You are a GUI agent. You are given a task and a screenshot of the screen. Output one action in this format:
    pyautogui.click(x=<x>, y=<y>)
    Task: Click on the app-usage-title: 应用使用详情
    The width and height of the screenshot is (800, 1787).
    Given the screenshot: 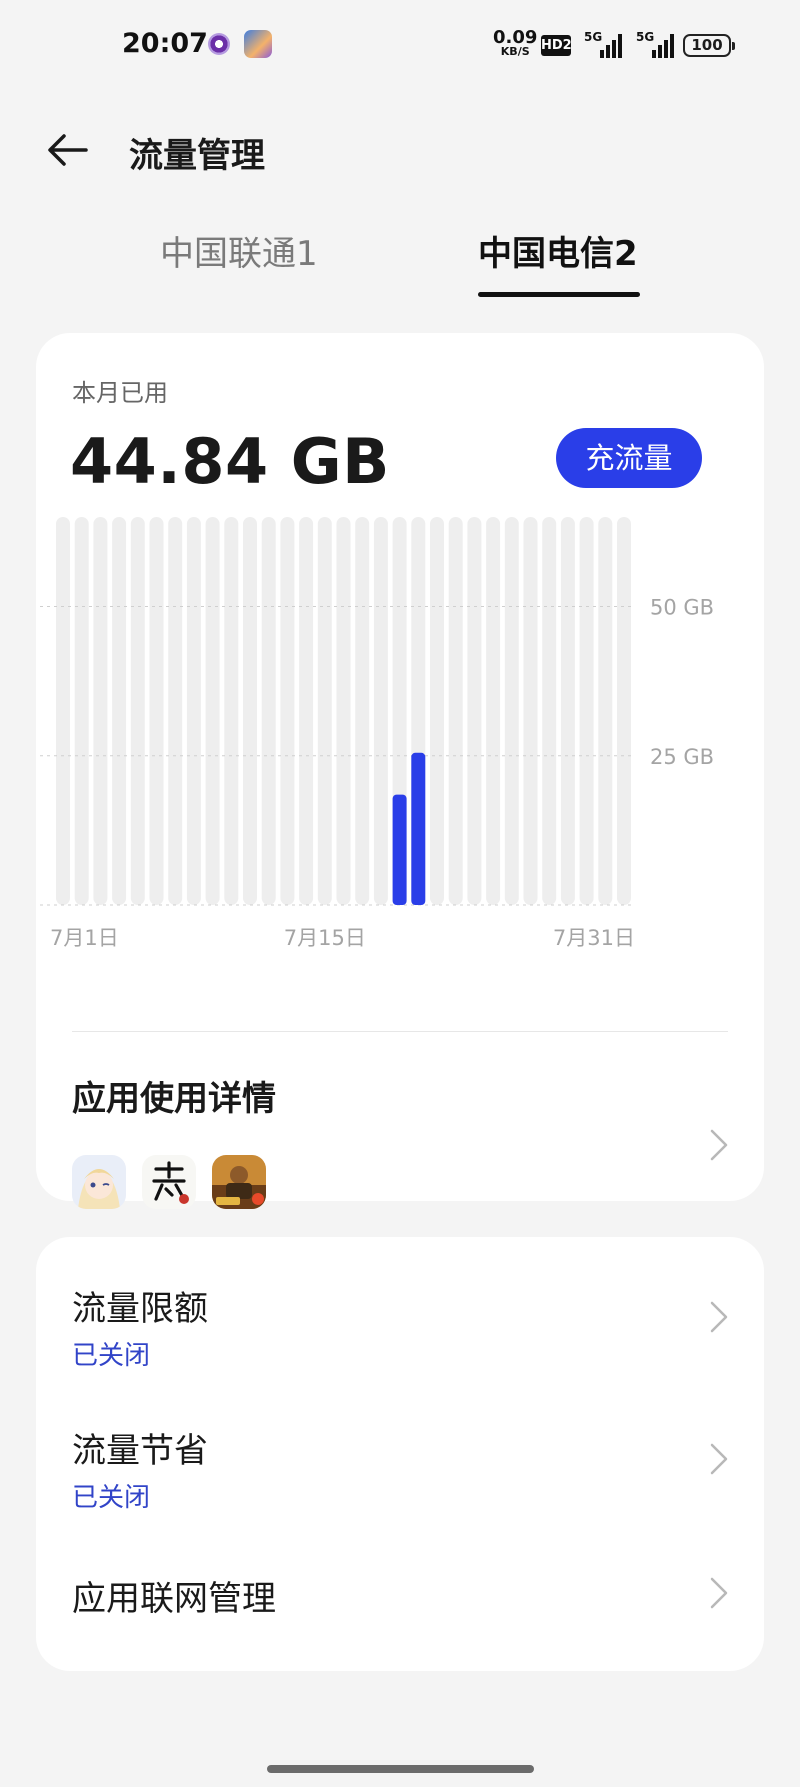 What is the action you would take?
    pyautogui.click(x=174, y=1099)
    